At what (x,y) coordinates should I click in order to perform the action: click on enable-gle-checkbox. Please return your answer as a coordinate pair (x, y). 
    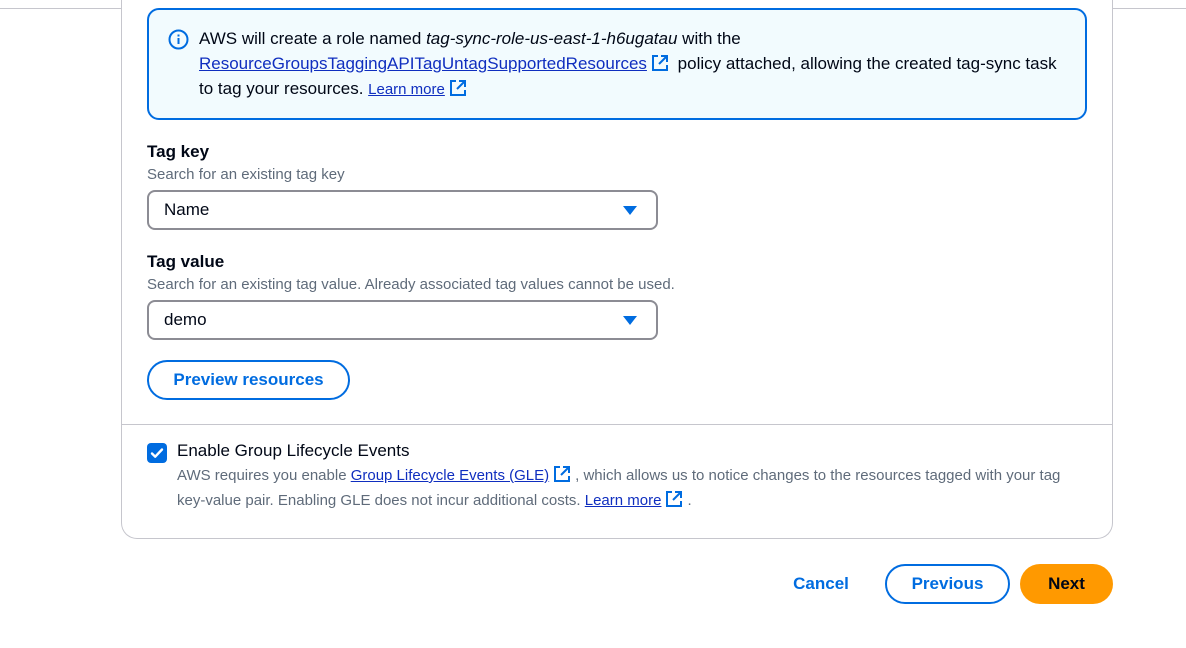
    Looking at the image, I should click on (157, 453).